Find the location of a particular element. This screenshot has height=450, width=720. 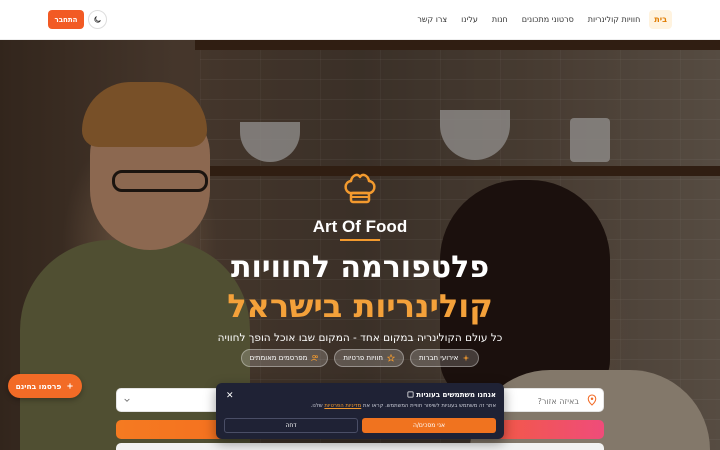

chip-private-experiences: חוויות פרטיות is located at coordinates (369, 358).